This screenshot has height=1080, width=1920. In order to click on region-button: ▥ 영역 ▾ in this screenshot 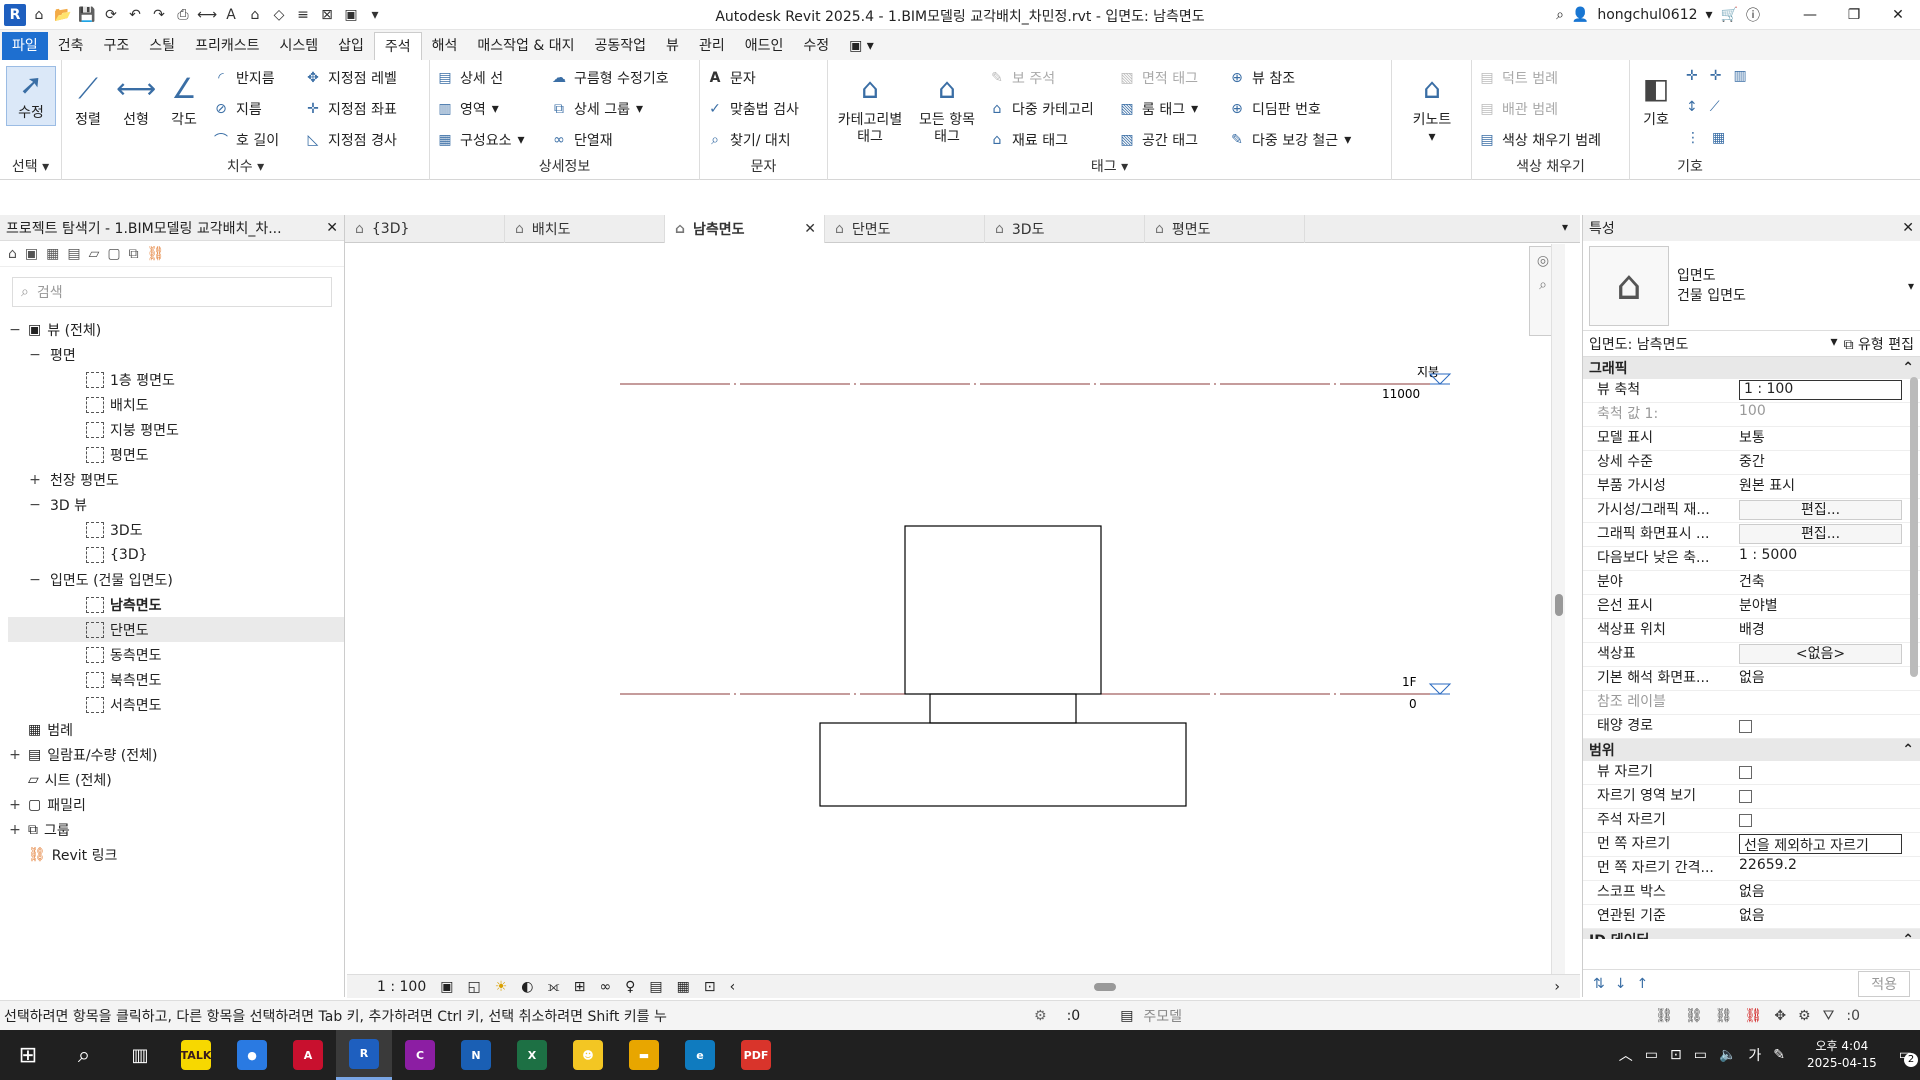, I will do `click(467, 109)`.